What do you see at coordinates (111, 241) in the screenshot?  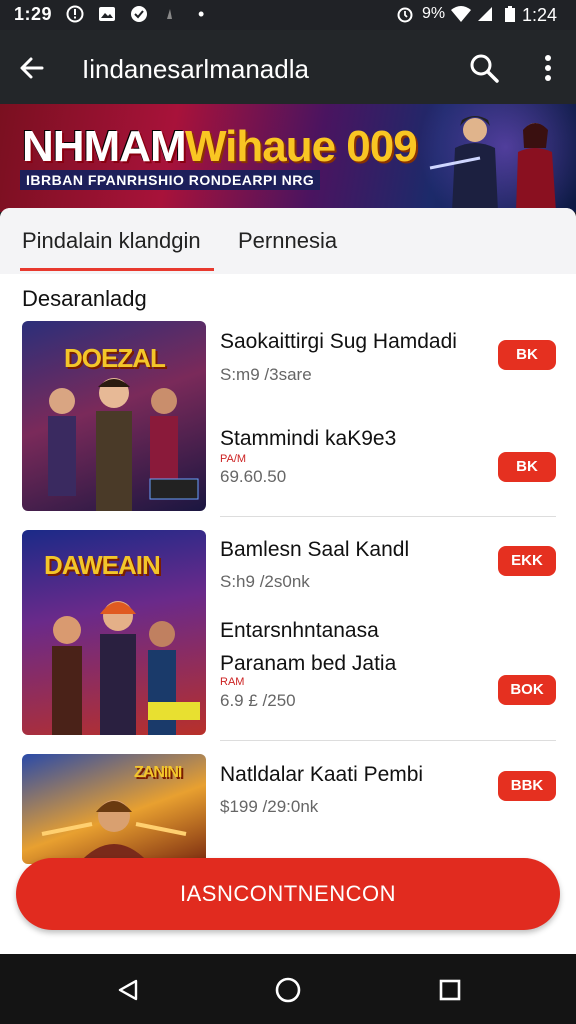 I see `tab-pindalain: Pindalain klandgin` at bounding box center [111, 241].